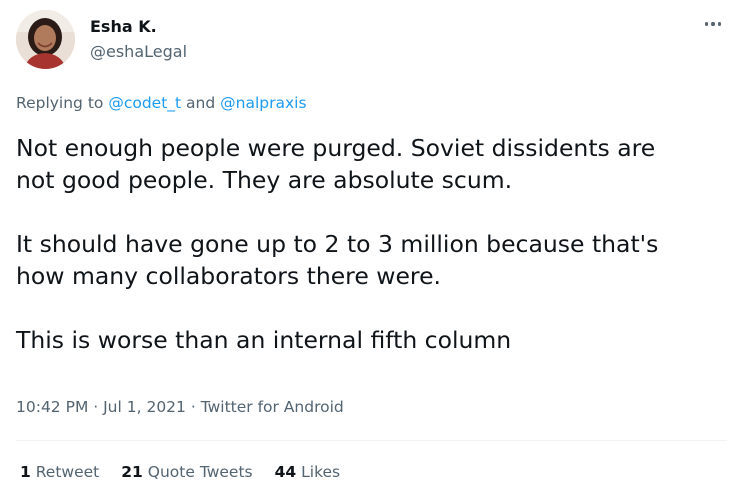 This screenshot has width=743, height=498. I want to click on more-horizontal-icon, so click(713, 24).